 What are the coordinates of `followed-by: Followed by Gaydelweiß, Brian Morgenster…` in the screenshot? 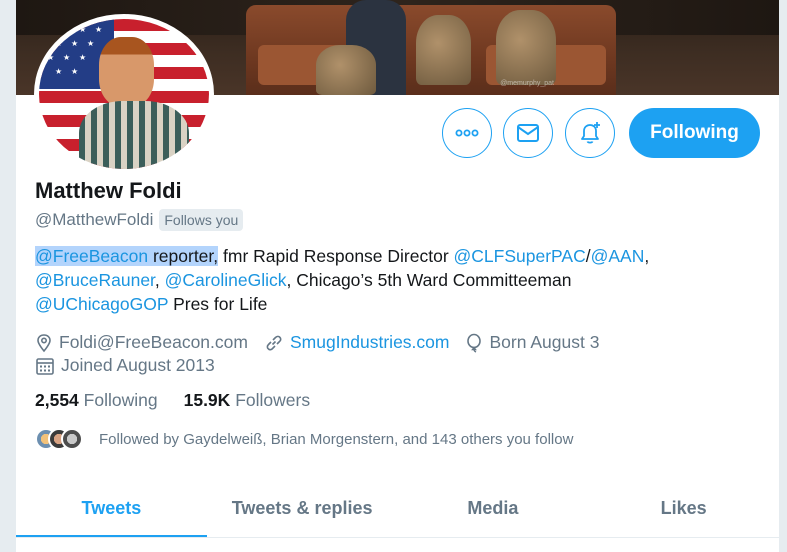 It's located at (304, 439).